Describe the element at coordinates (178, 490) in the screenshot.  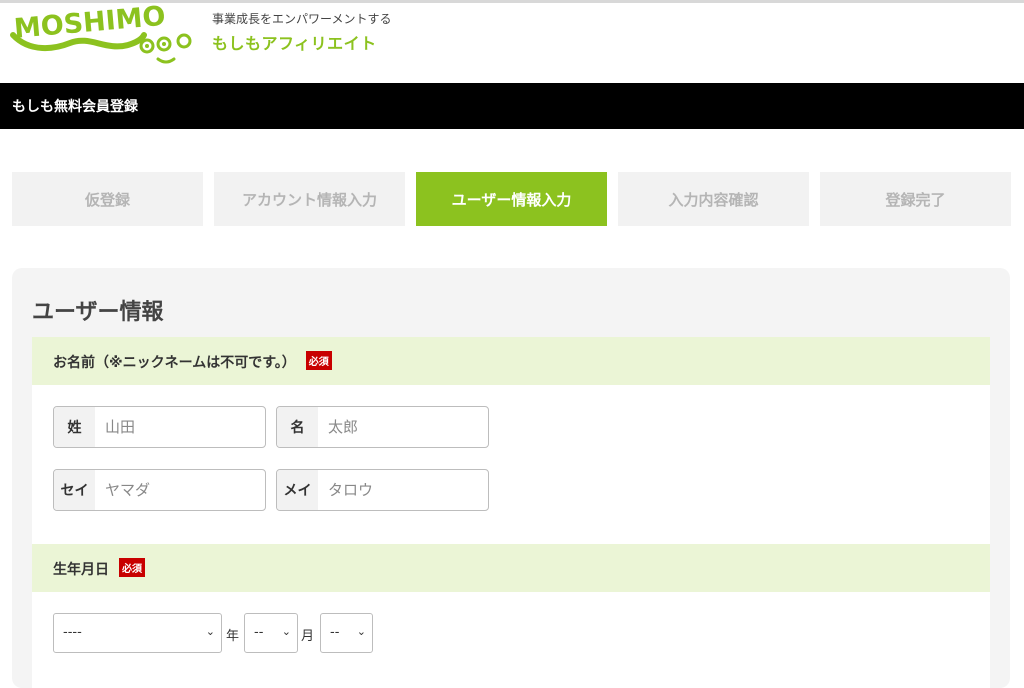
I see `last-name-kana-input` at that location.